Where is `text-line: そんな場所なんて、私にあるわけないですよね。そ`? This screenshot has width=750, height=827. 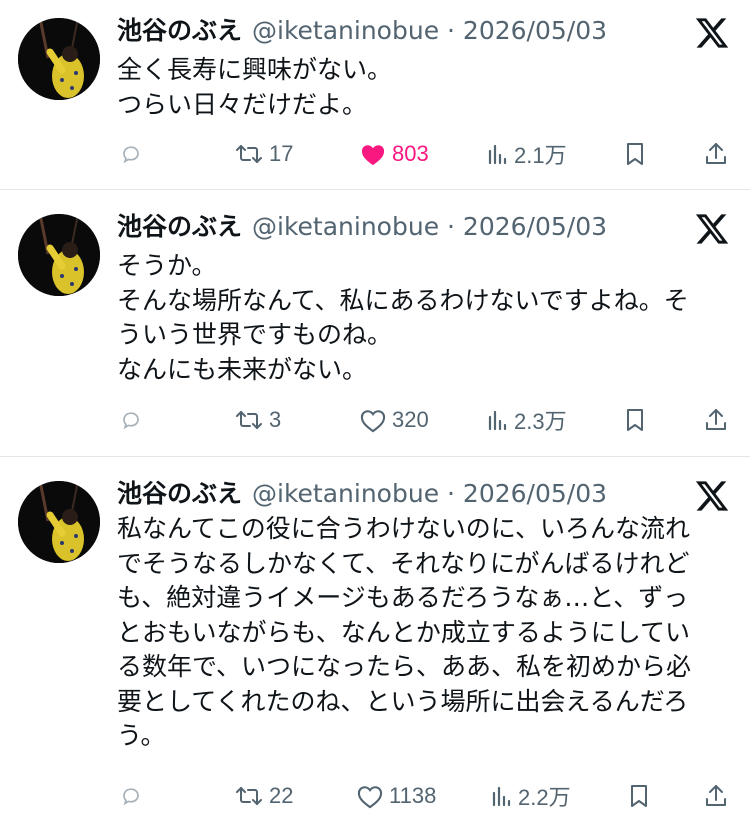 text-line: そんな場所なんて、私にあるわけないですよね。そ is located at coordinates (403, 300).